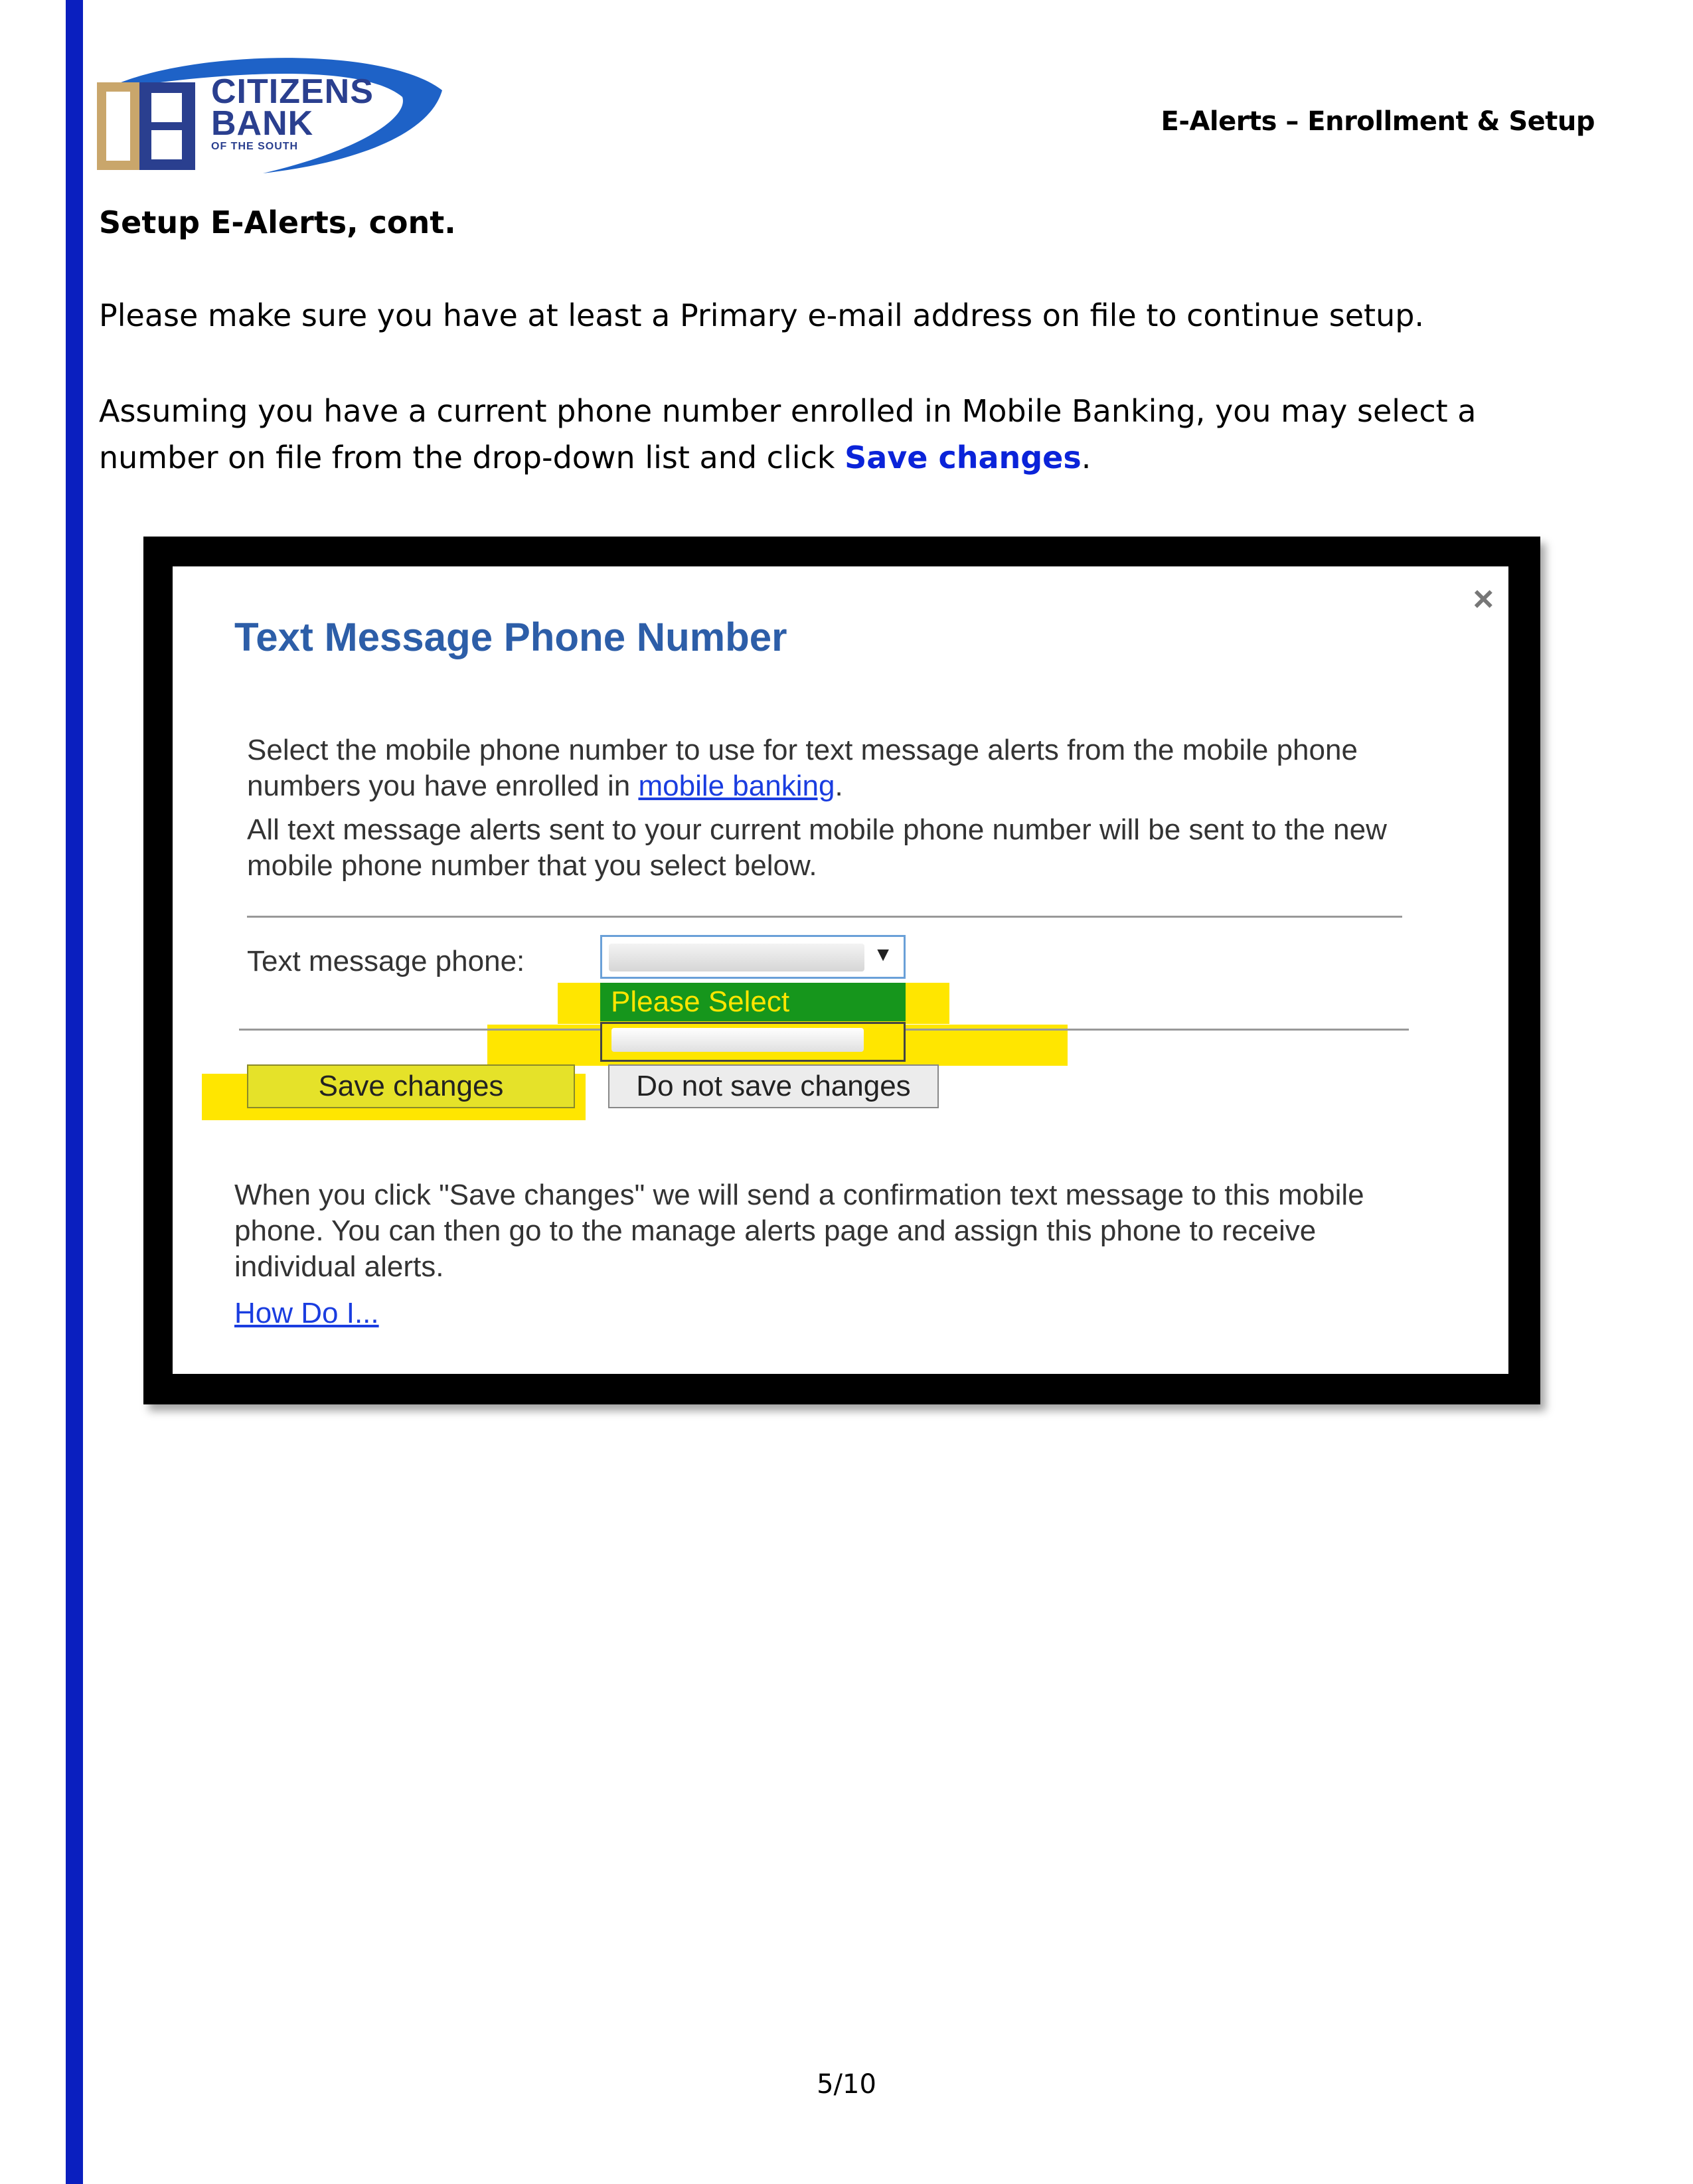 The height and width of the screenshot is (2184, 1693). What do you see at coordinates (839, 786) in the screenshot?
I see `intro-end: .` at bounding box center [839, 786].